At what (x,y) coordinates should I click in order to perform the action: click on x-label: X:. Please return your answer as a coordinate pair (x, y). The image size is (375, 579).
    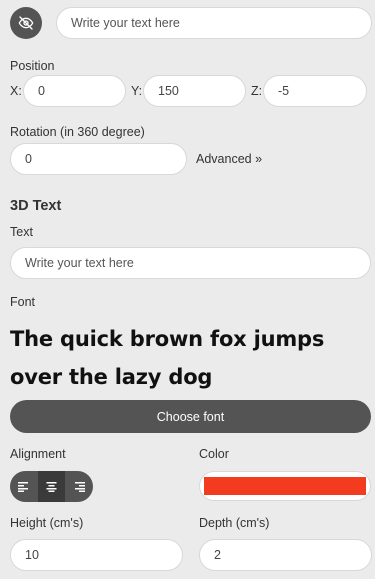
    Looking at the image, I should click on (16, 91).